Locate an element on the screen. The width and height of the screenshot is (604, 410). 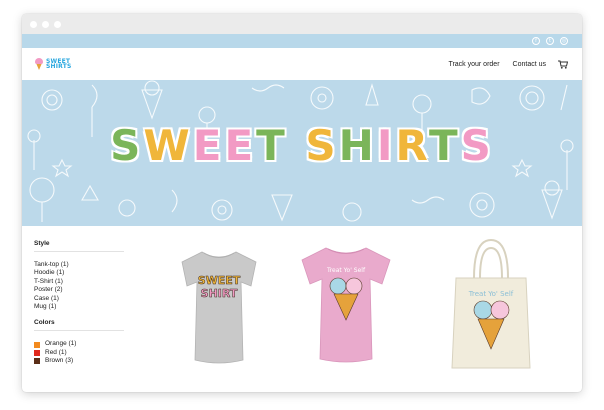
contact-link: Contact us is located at coordinates (529, 64).